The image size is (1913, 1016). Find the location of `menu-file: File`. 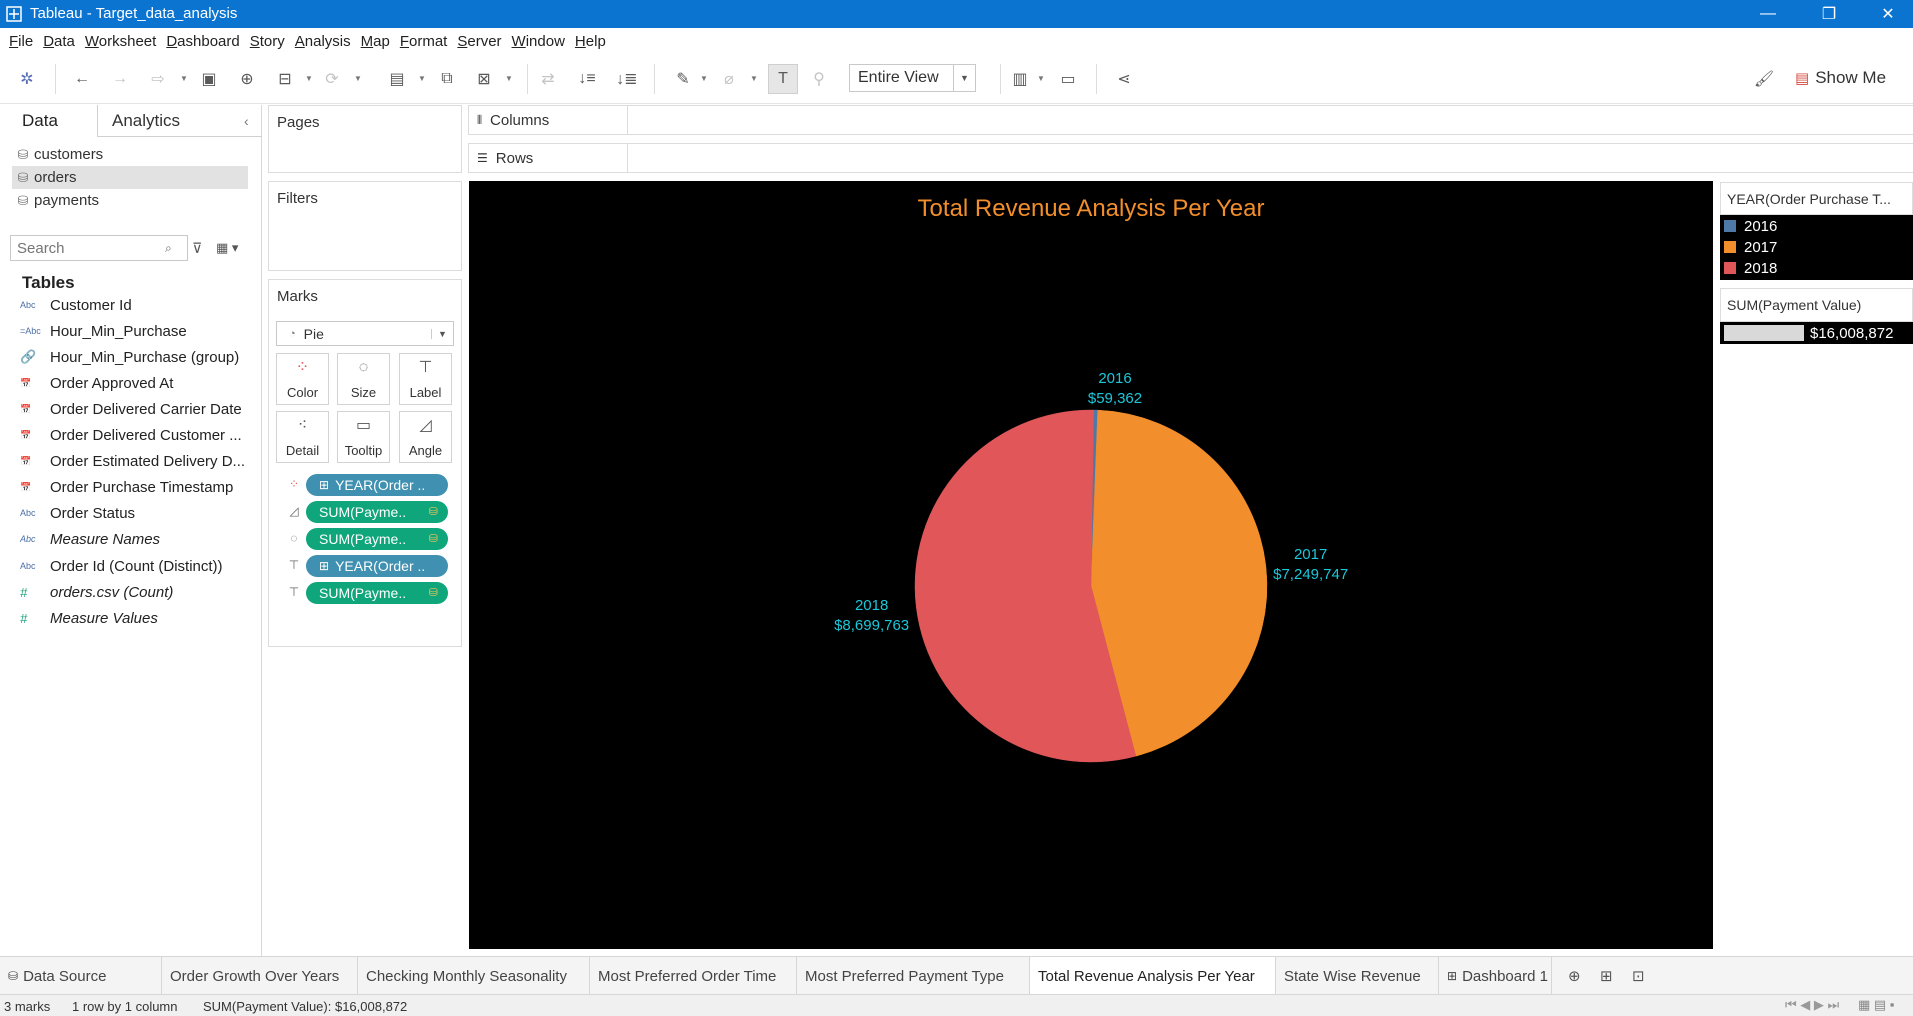

menu-file: File is located at coordinates (21, 41).